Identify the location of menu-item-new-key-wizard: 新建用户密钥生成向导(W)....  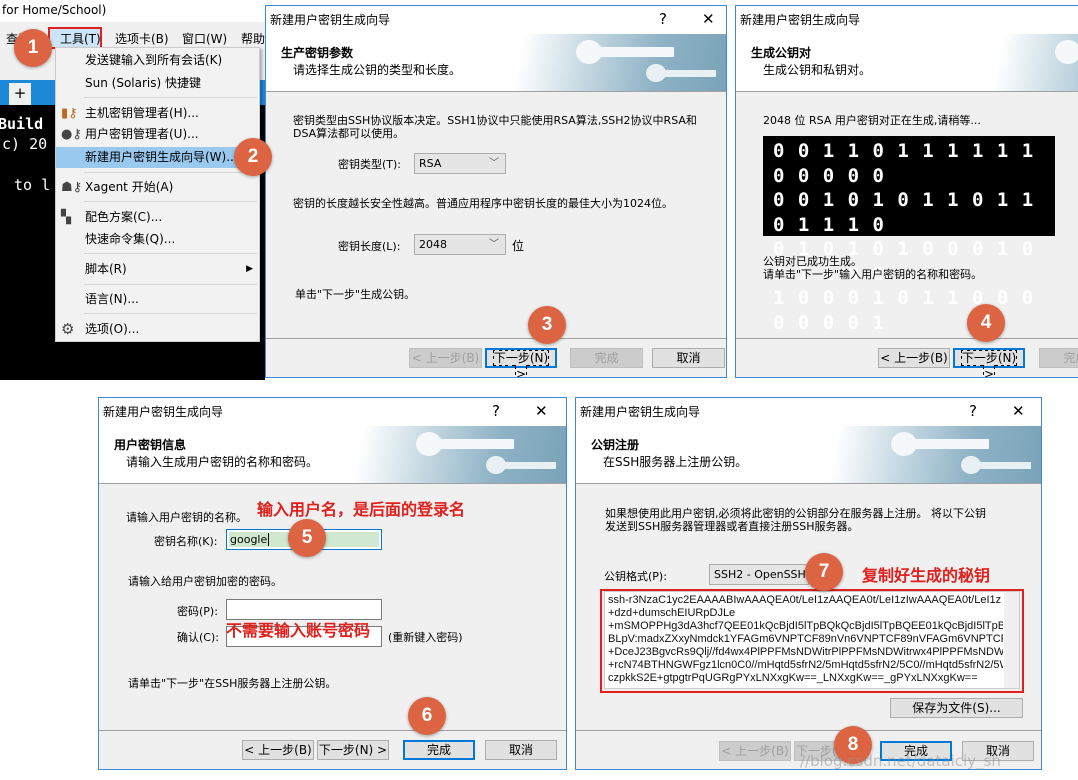
(157, 157).